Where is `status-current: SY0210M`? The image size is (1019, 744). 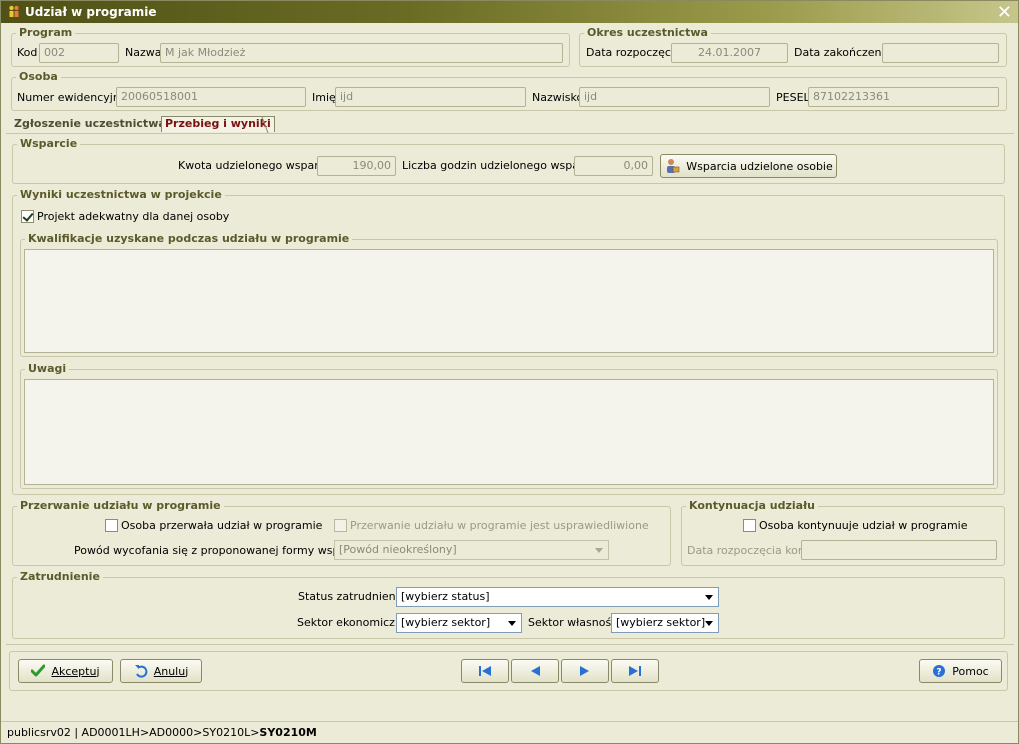 status-current: SY0210M is located at coordinates (288, 732).